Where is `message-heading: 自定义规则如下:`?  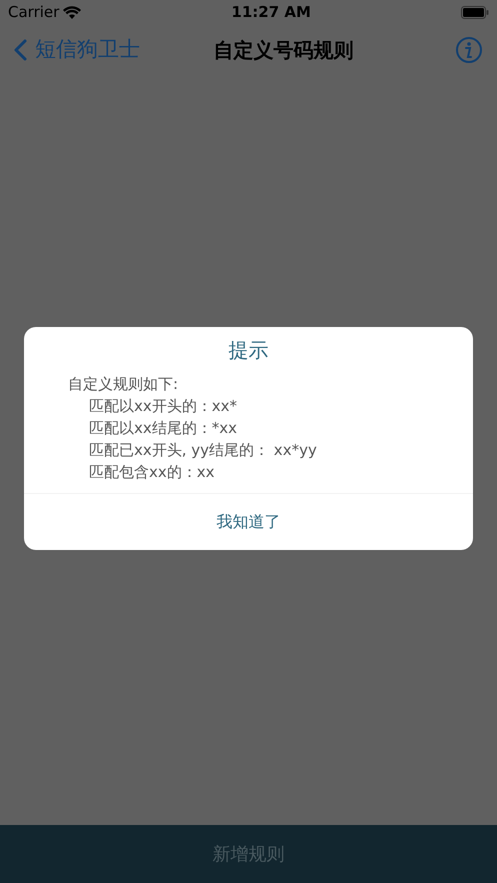 message-heading: 自定义规则如下: is located at coordinates (124, 384).